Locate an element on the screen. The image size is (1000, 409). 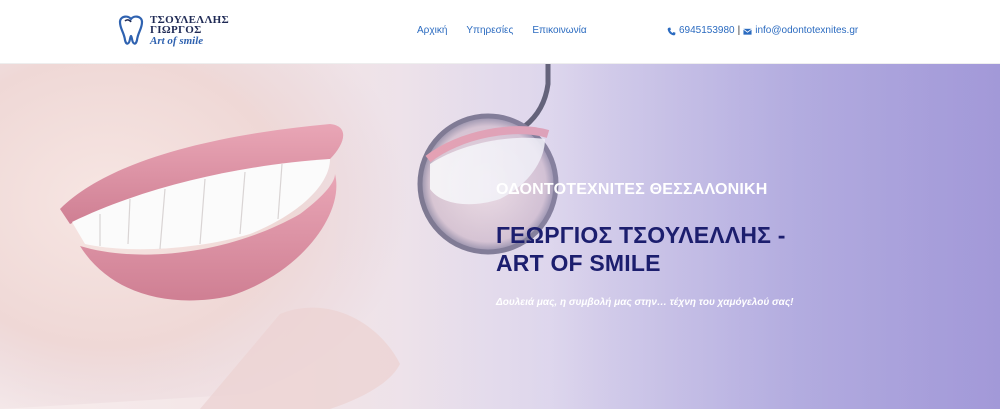
envelope-icon is located at coordinates (748, 31).